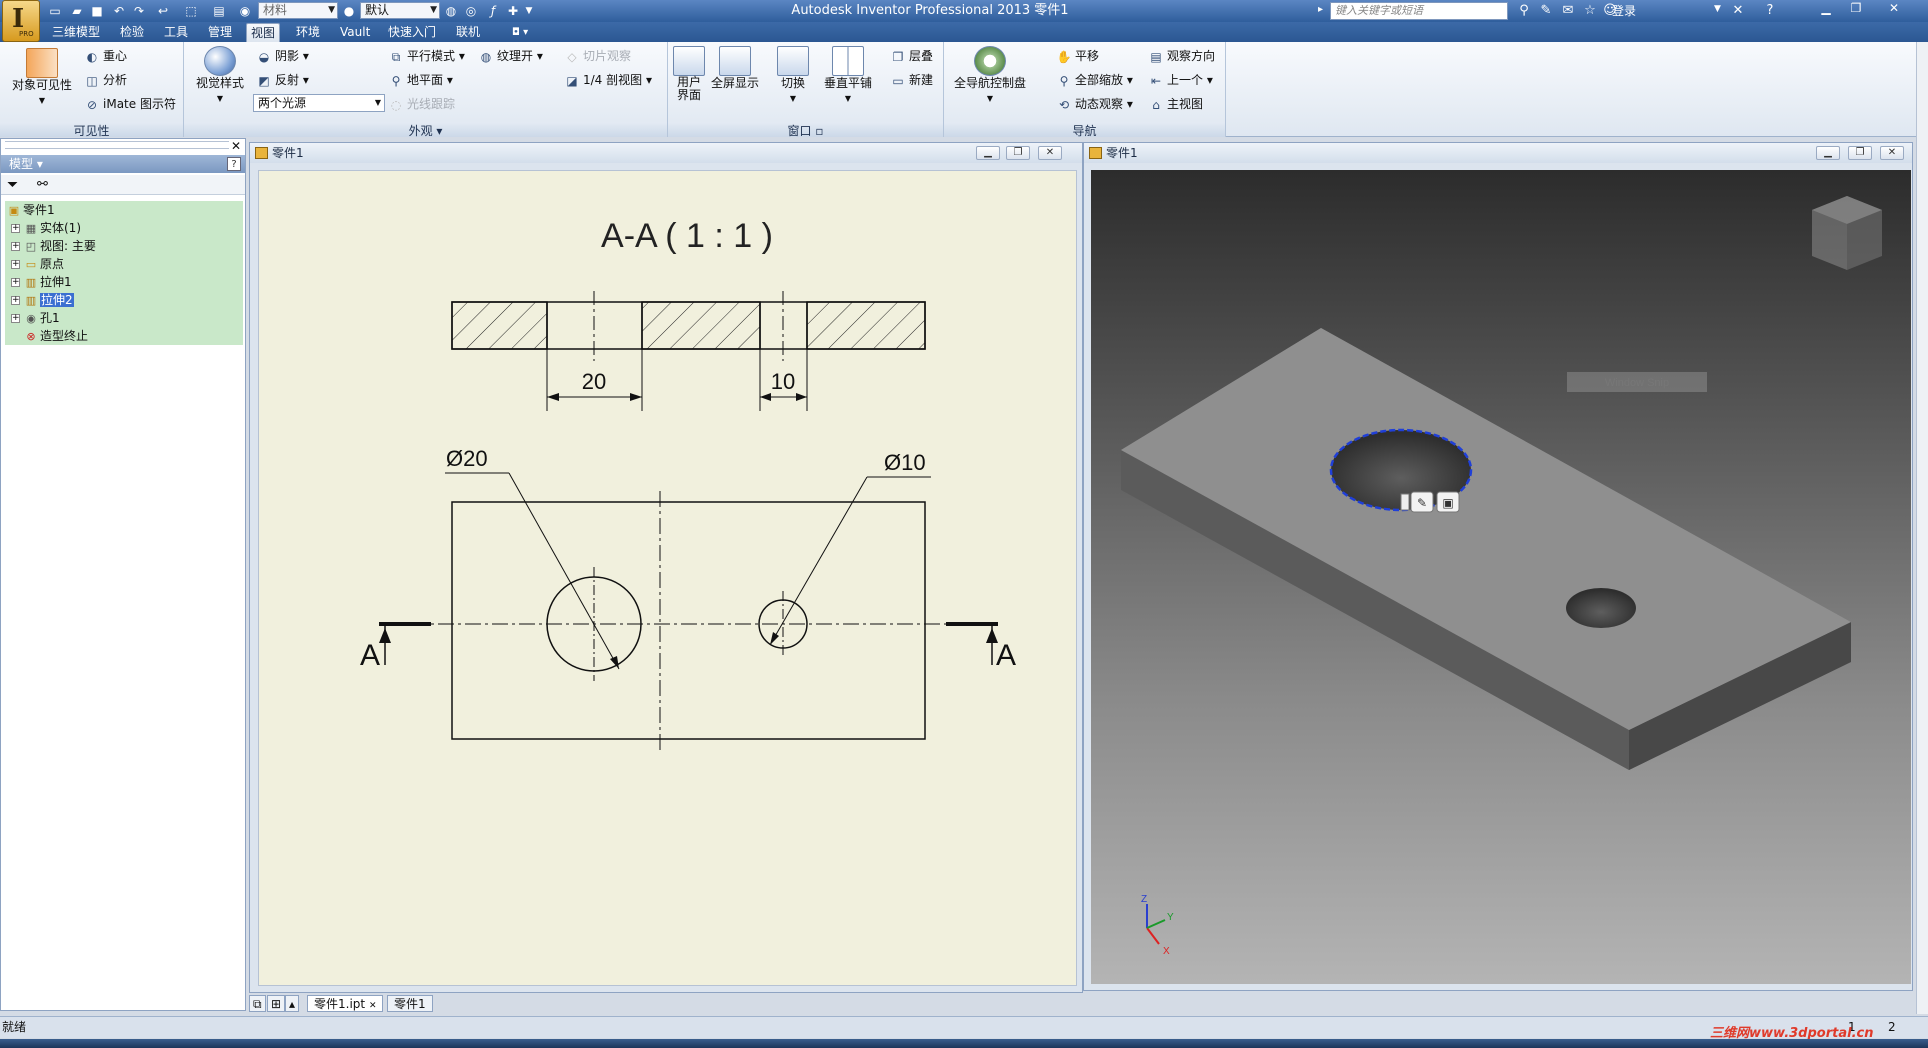  Describe the element at coordinates (493, 11) in the screenshot. I see `function-icon: ƒ` at that location.